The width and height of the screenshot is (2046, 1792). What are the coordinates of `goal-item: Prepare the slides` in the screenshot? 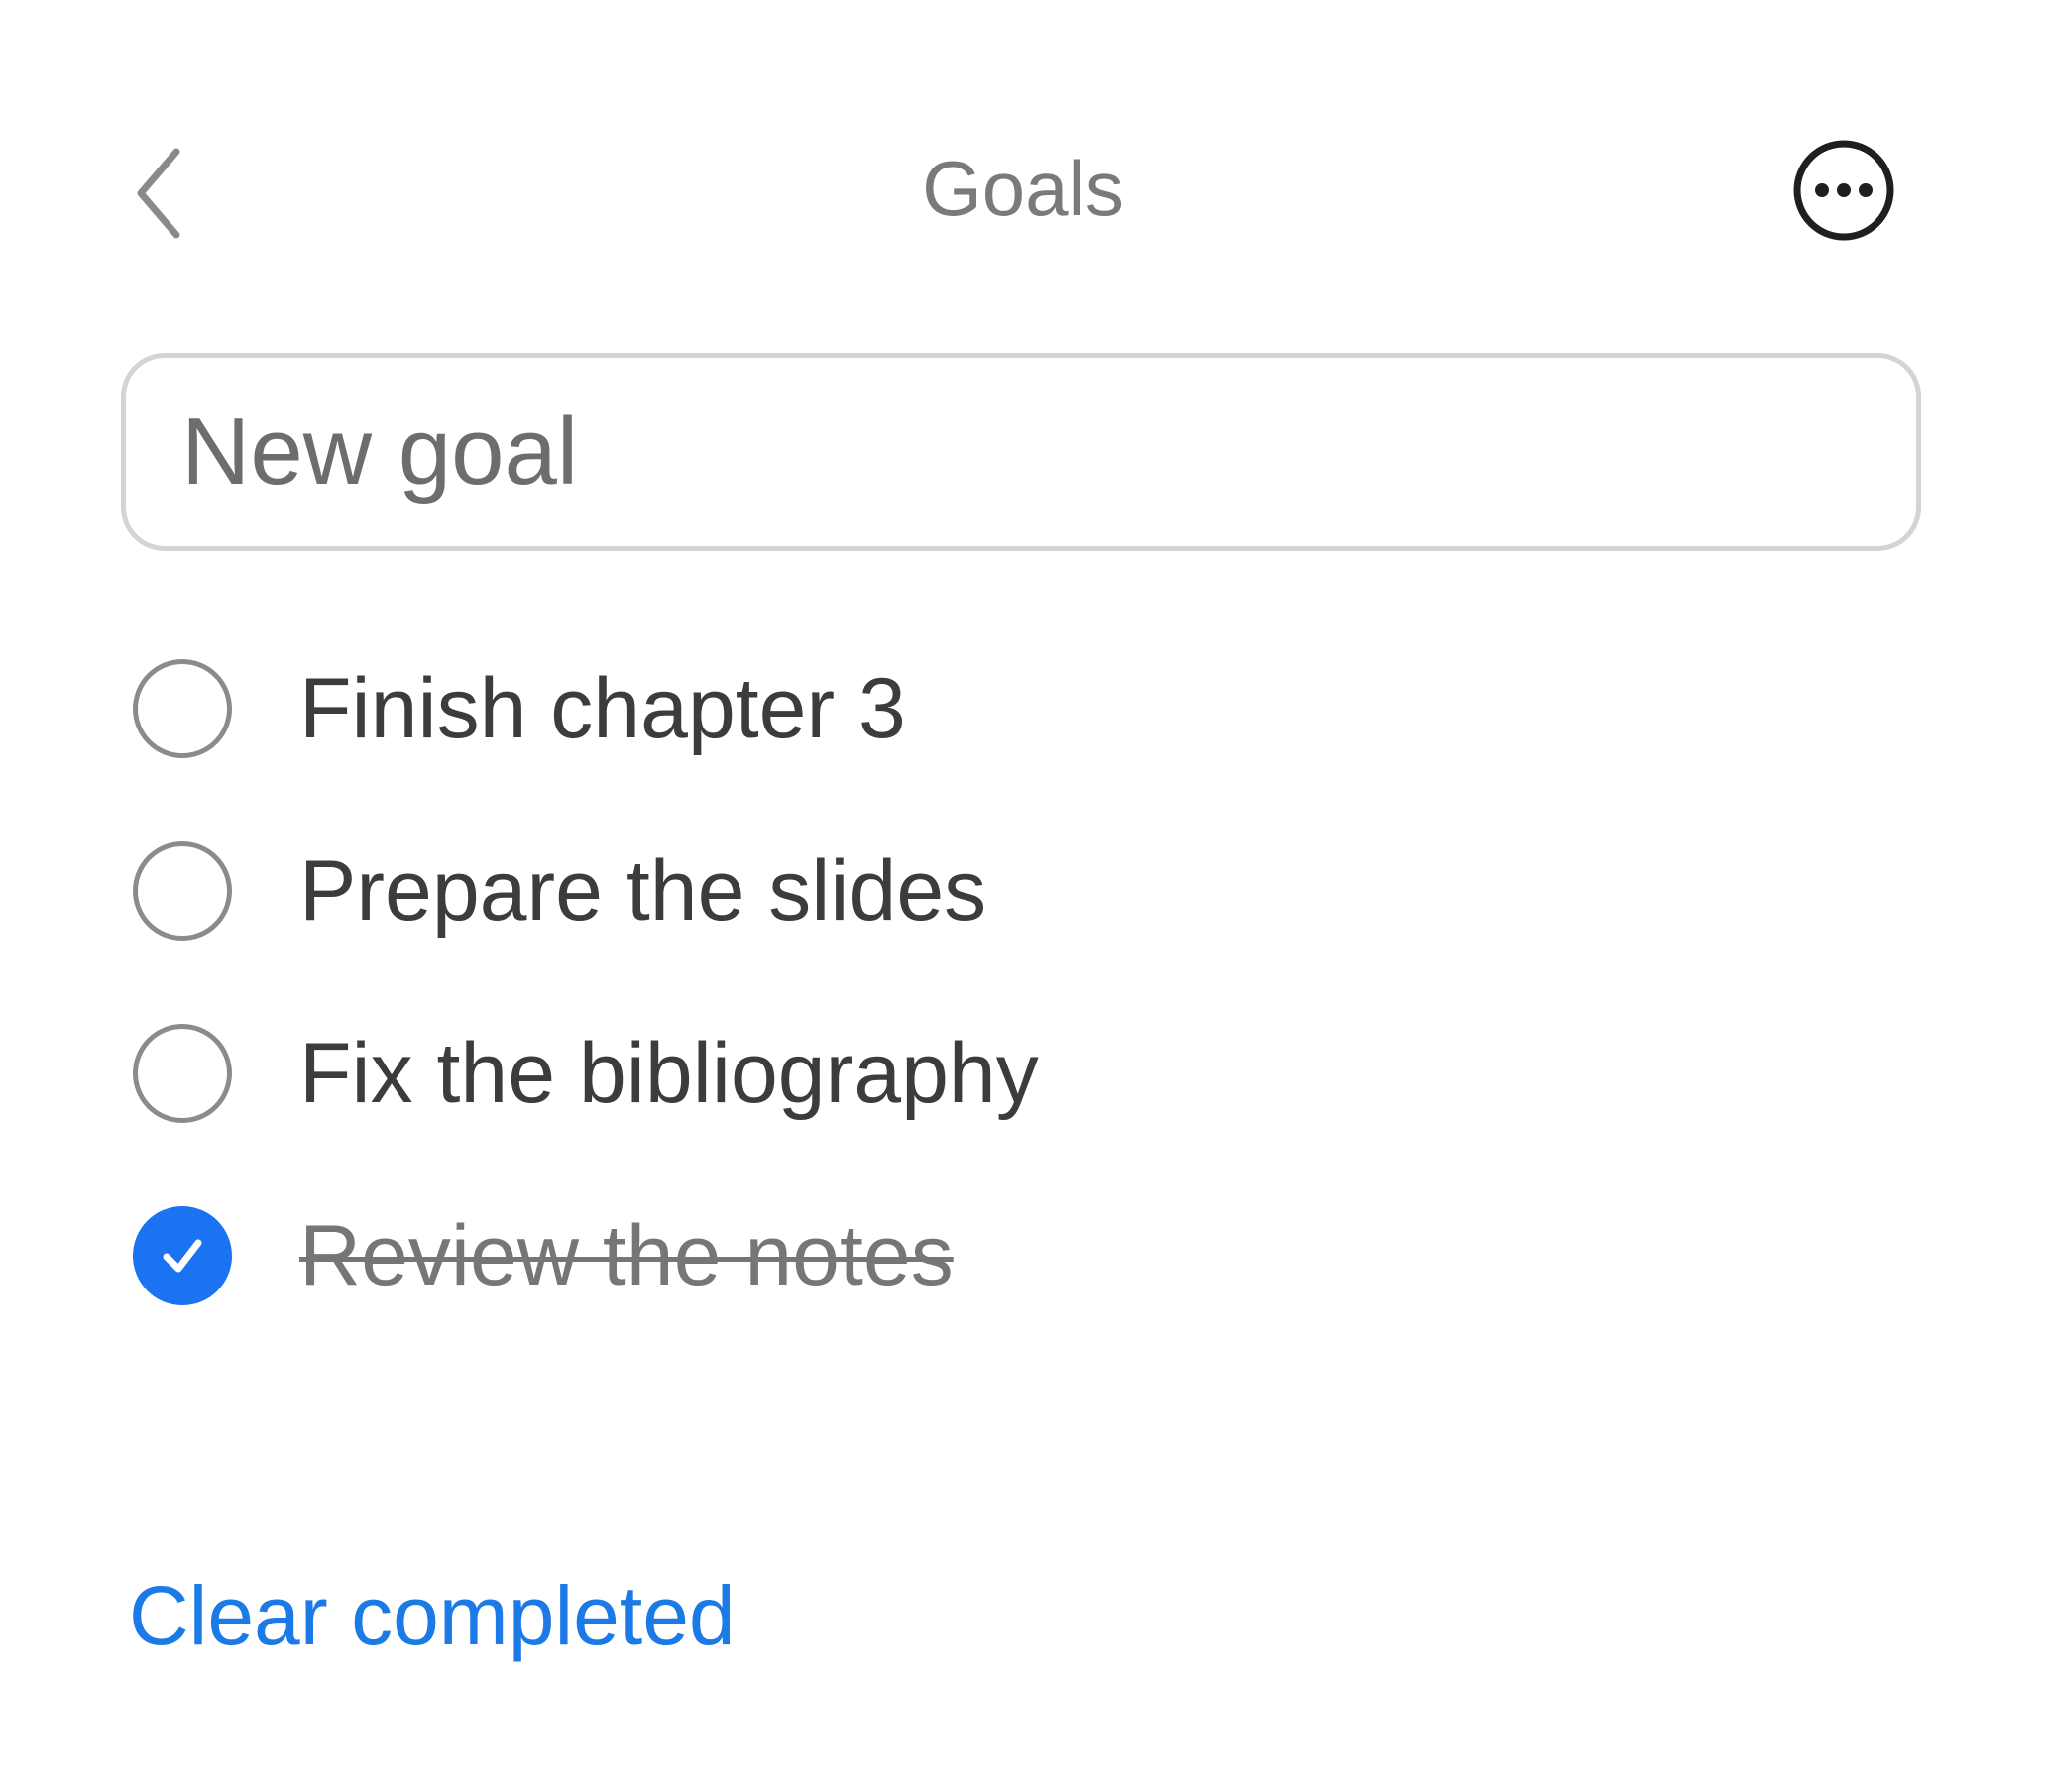 It's located at (586, 891).